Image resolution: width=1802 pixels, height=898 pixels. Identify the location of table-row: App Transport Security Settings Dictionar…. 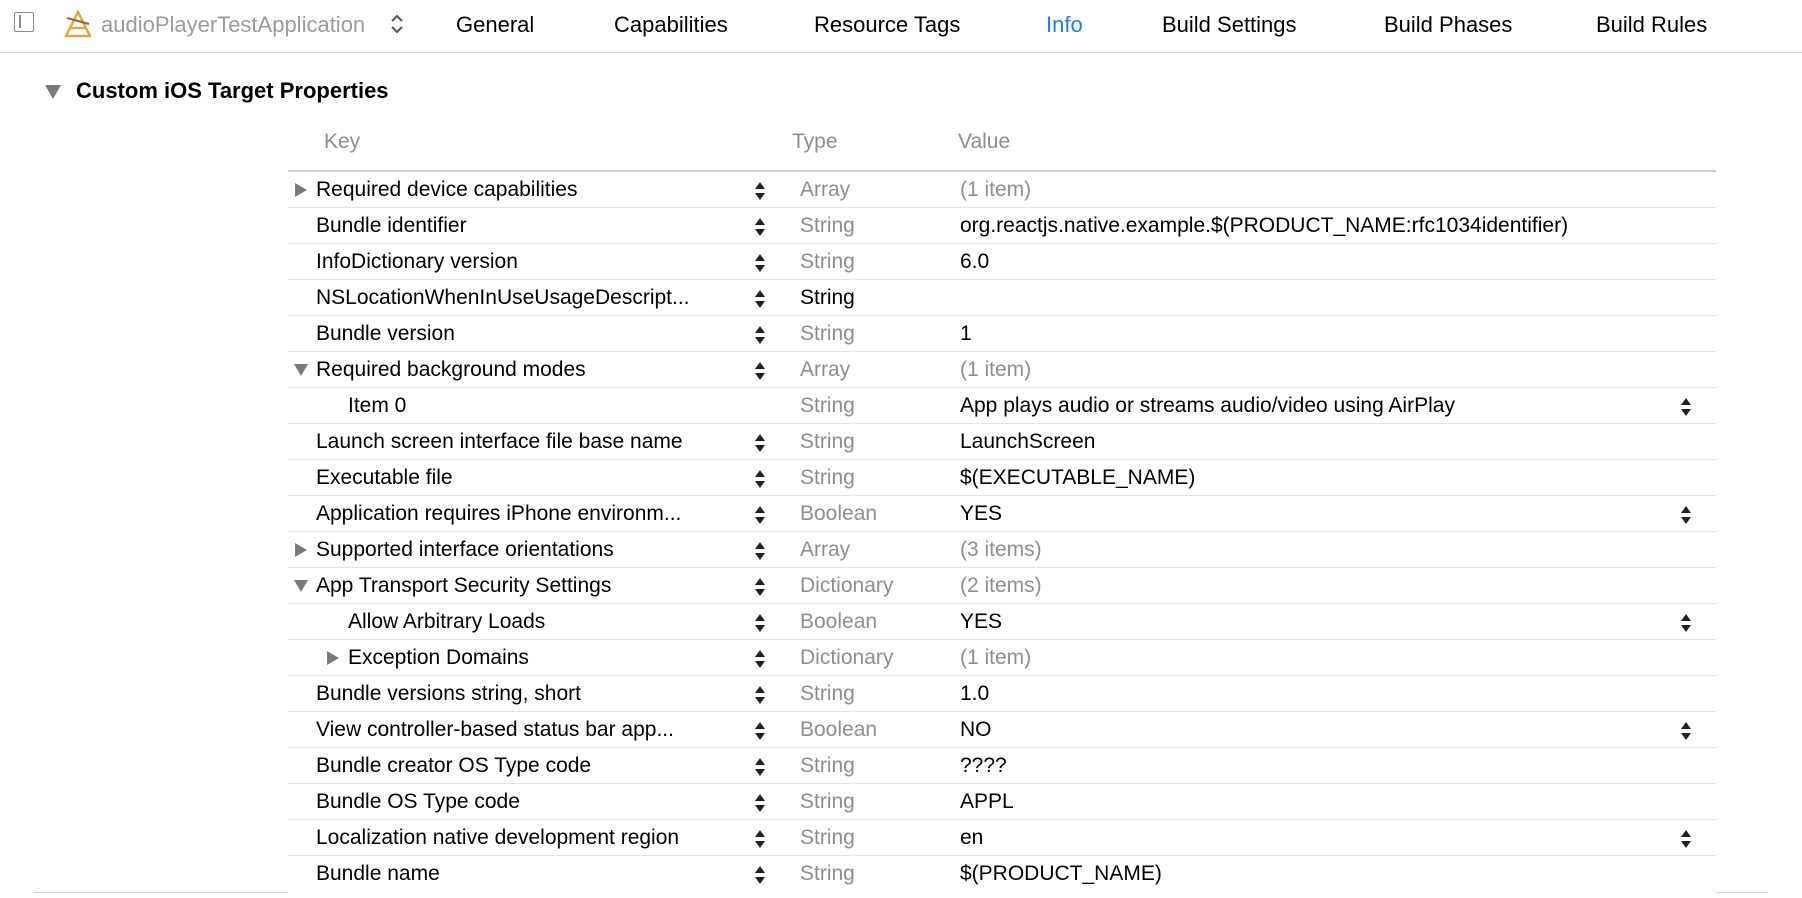
(1002, 586).